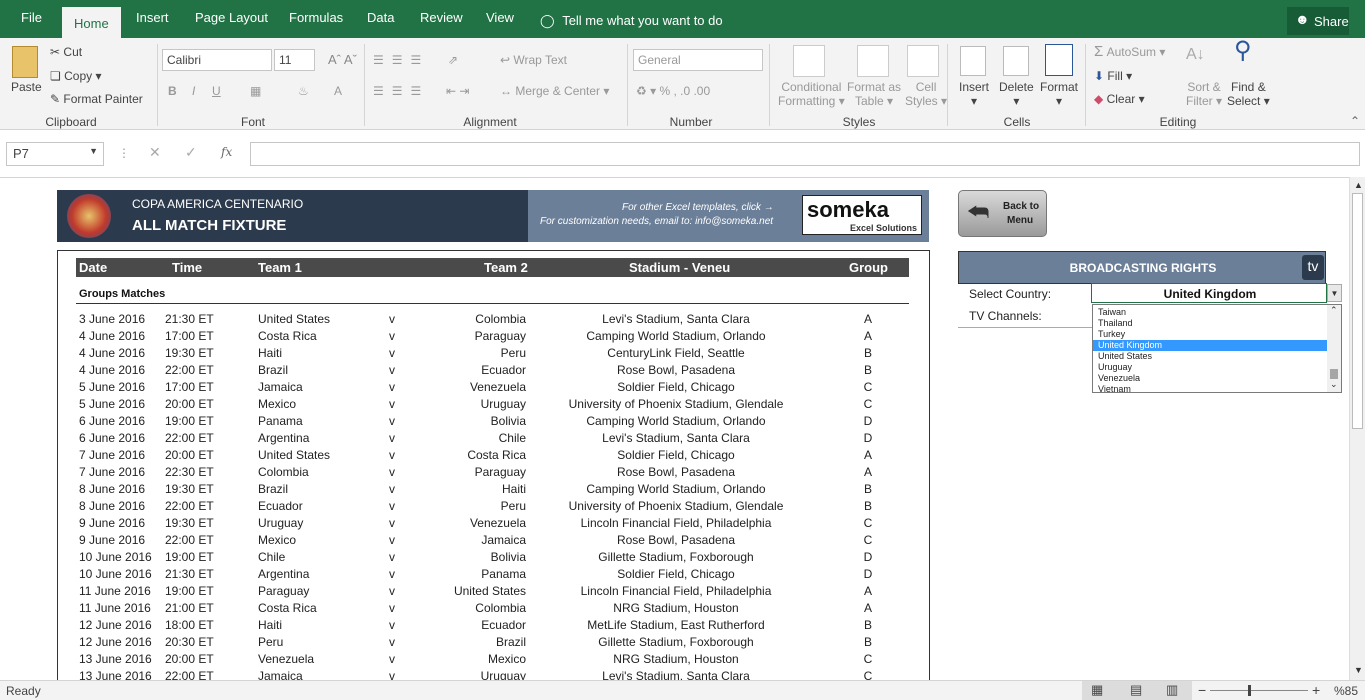  Describe the element at coordinates (342, 60) in the screenshot. I see `font-grow-icon: Aˆ Aˇ` at that location.